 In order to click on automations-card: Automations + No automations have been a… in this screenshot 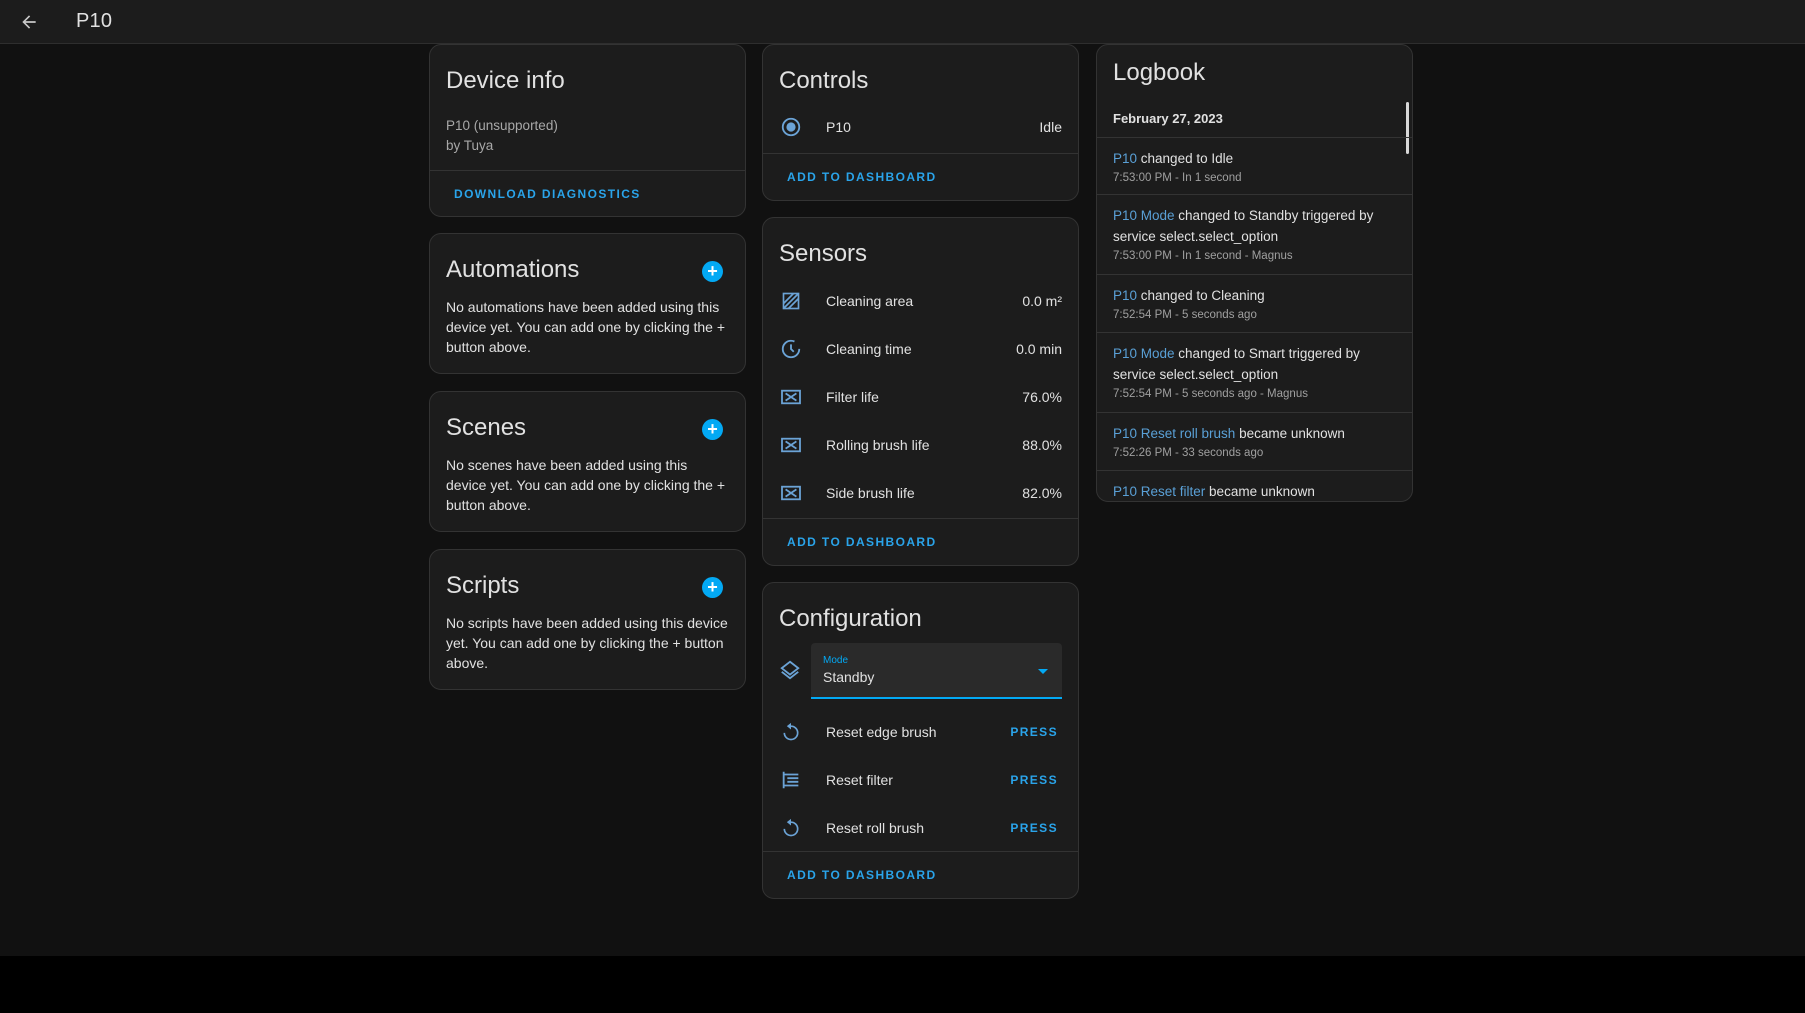, I will do `click(587, 303)`.